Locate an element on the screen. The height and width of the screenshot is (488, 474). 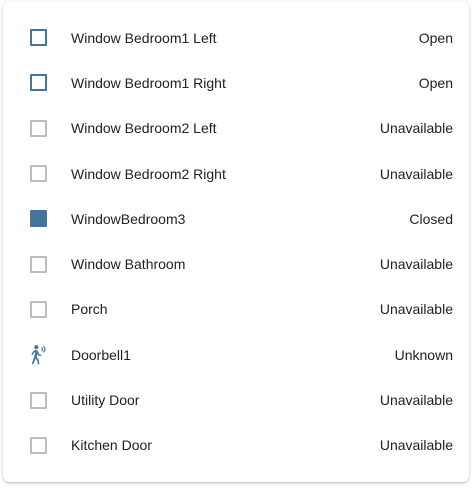
entity-state: Closed is located at coordinates (431, 218).